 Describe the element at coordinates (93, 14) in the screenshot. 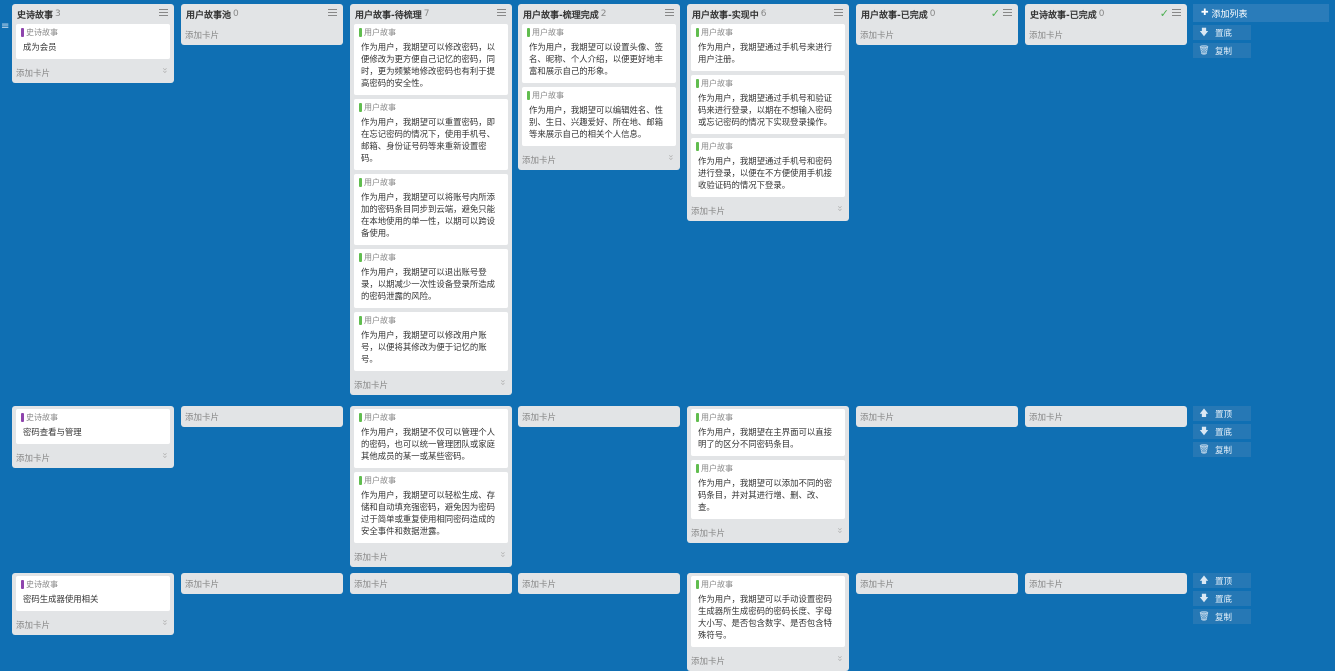

I see `column-header: 史诗故事 3` at that location.